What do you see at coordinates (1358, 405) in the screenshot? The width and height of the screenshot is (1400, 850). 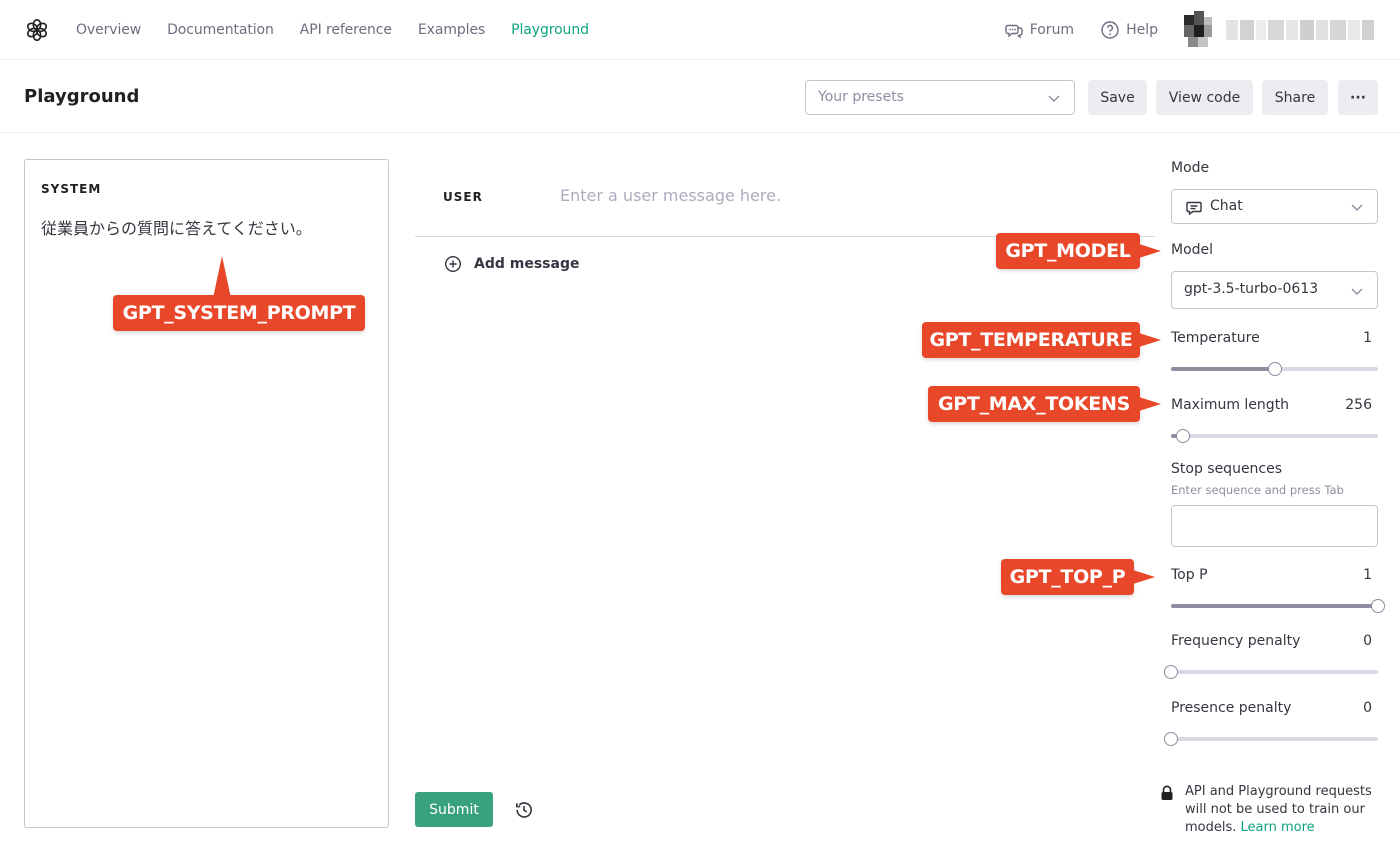 I see `maximum-length-value: 256` at bounding box center [1358, 405].